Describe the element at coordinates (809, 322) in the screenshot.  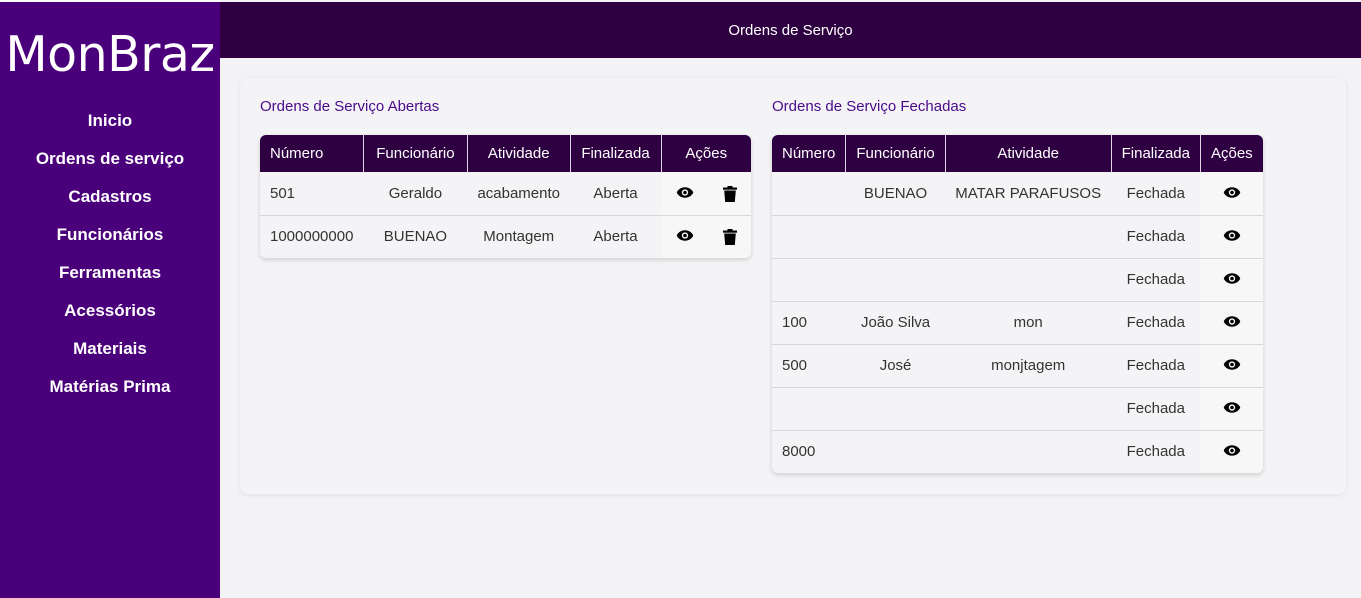
I see `numero-cell: 100` at that location.